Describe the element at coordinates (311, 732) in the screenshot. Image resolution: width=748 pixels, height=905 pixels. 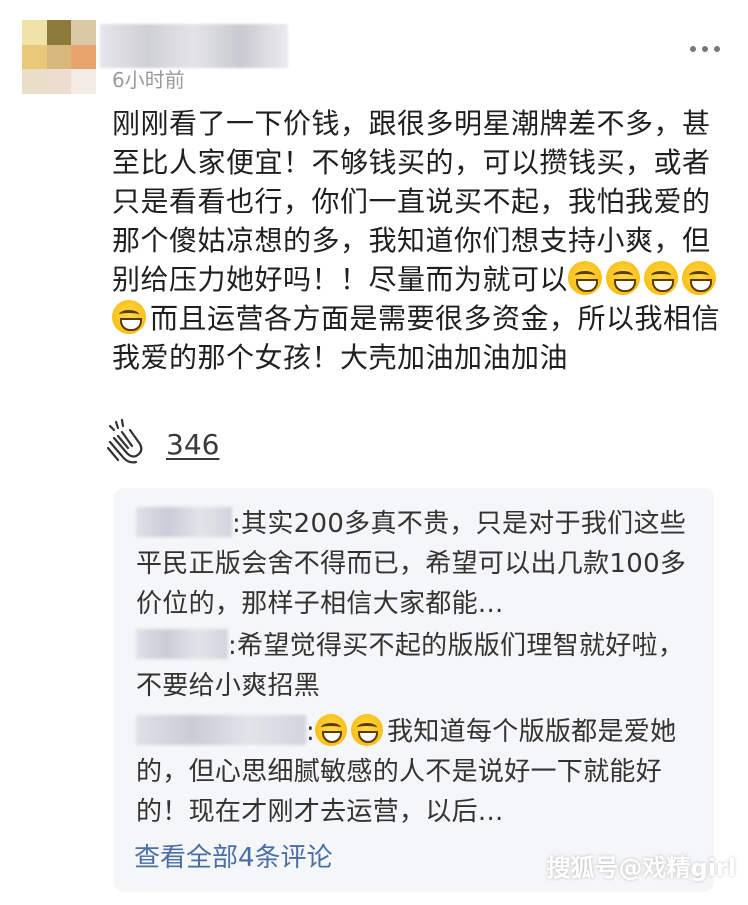
I see `reply-colon: :` at that location.